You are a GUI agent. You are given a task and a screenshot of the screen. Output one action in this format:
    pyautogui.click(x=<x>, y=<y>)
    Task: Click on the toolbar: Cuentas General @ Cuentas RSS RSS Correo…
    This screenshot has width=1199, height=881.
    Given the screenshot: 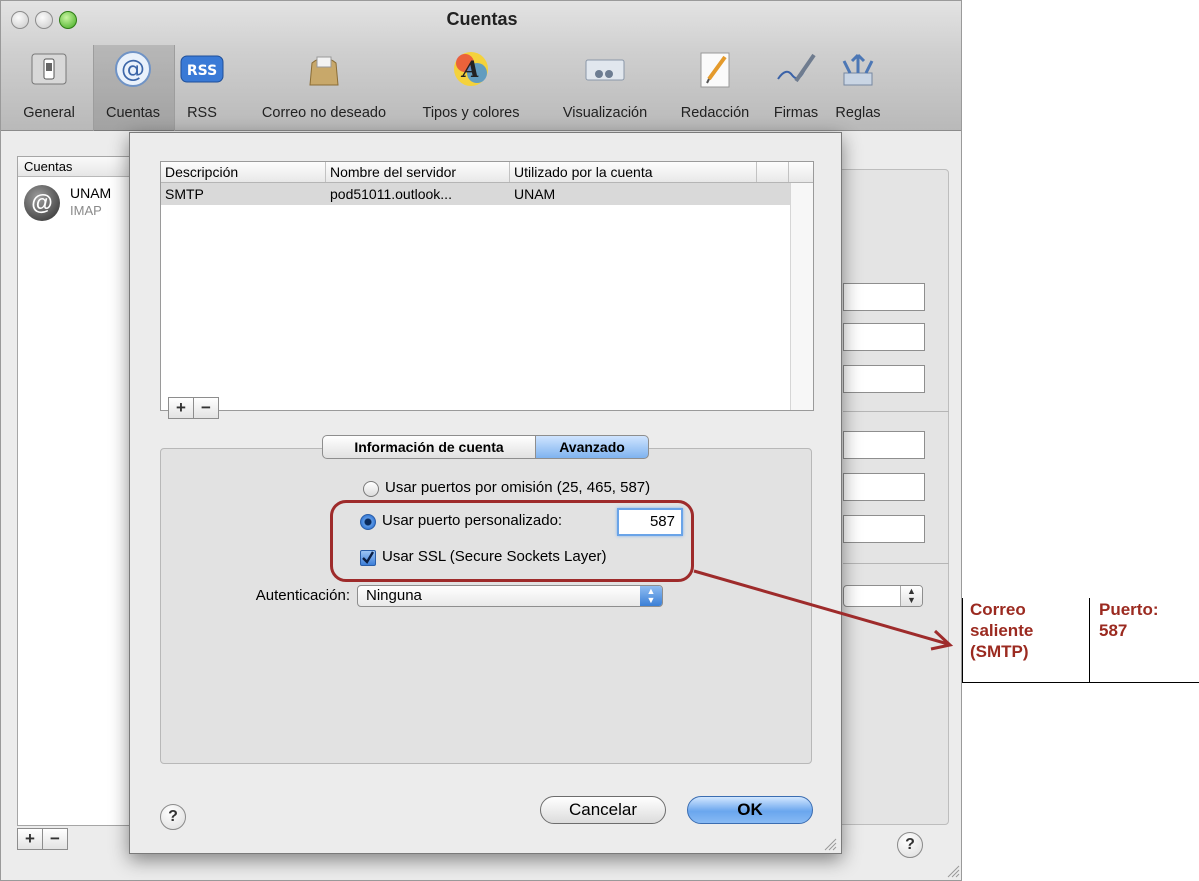 What is the action you would take?
    pyautogui.click(x=481, y=66)
    